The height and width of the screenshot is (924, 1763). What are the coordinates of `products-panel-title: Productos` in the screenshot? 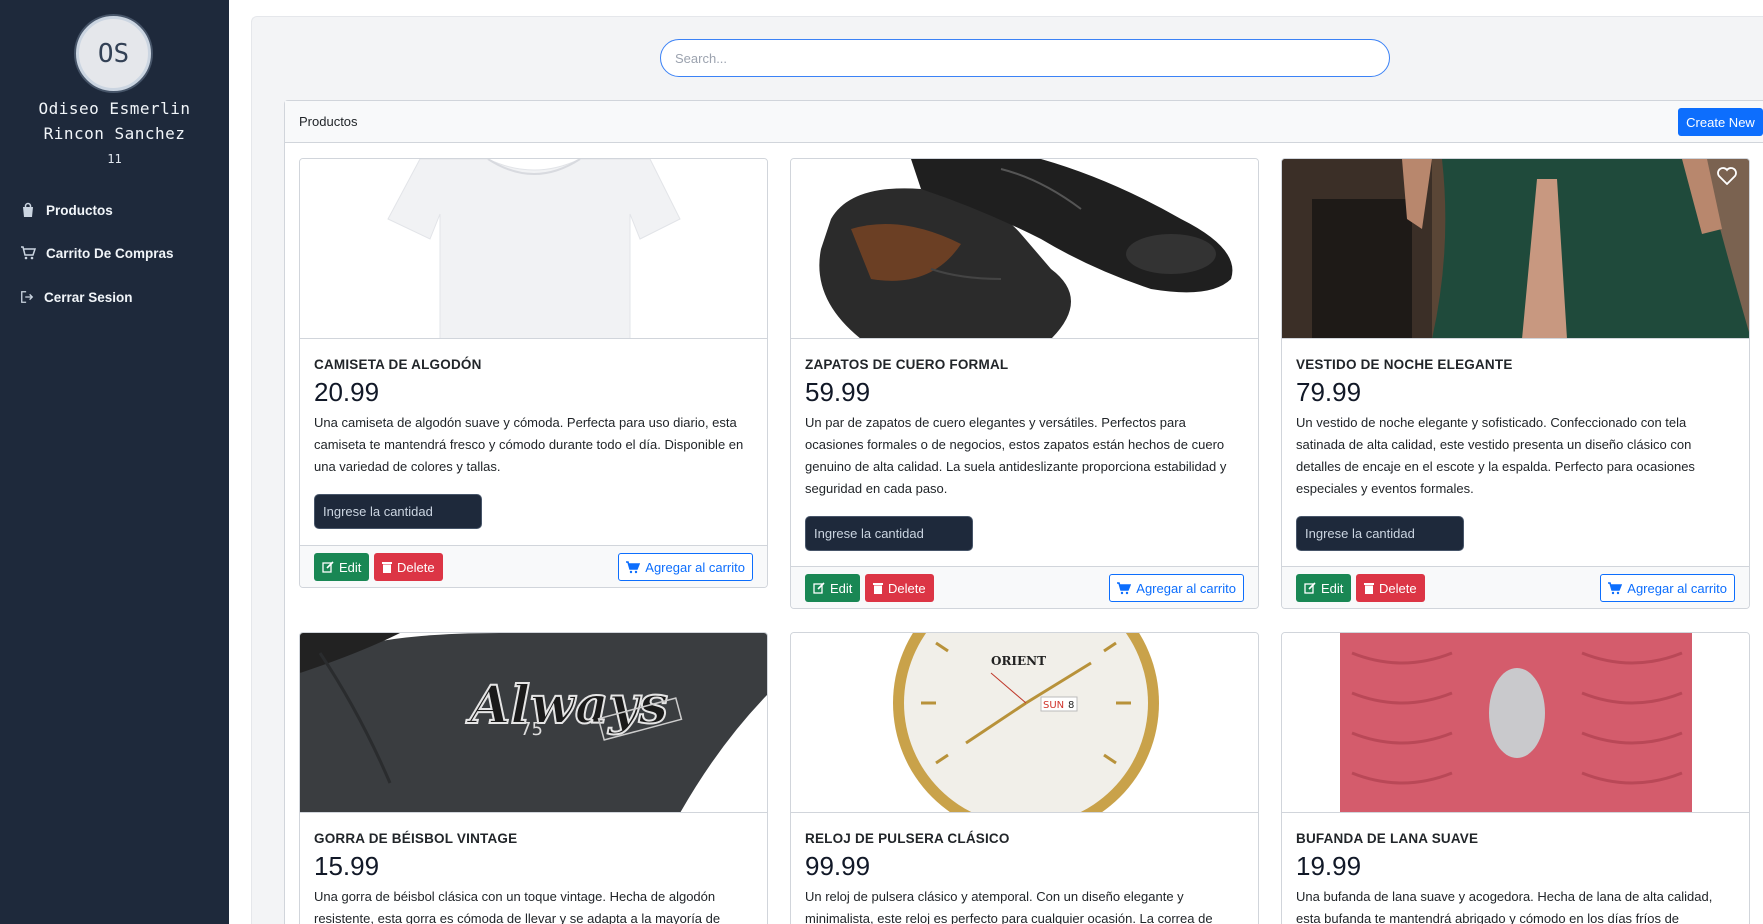 It's located at (328, 121).